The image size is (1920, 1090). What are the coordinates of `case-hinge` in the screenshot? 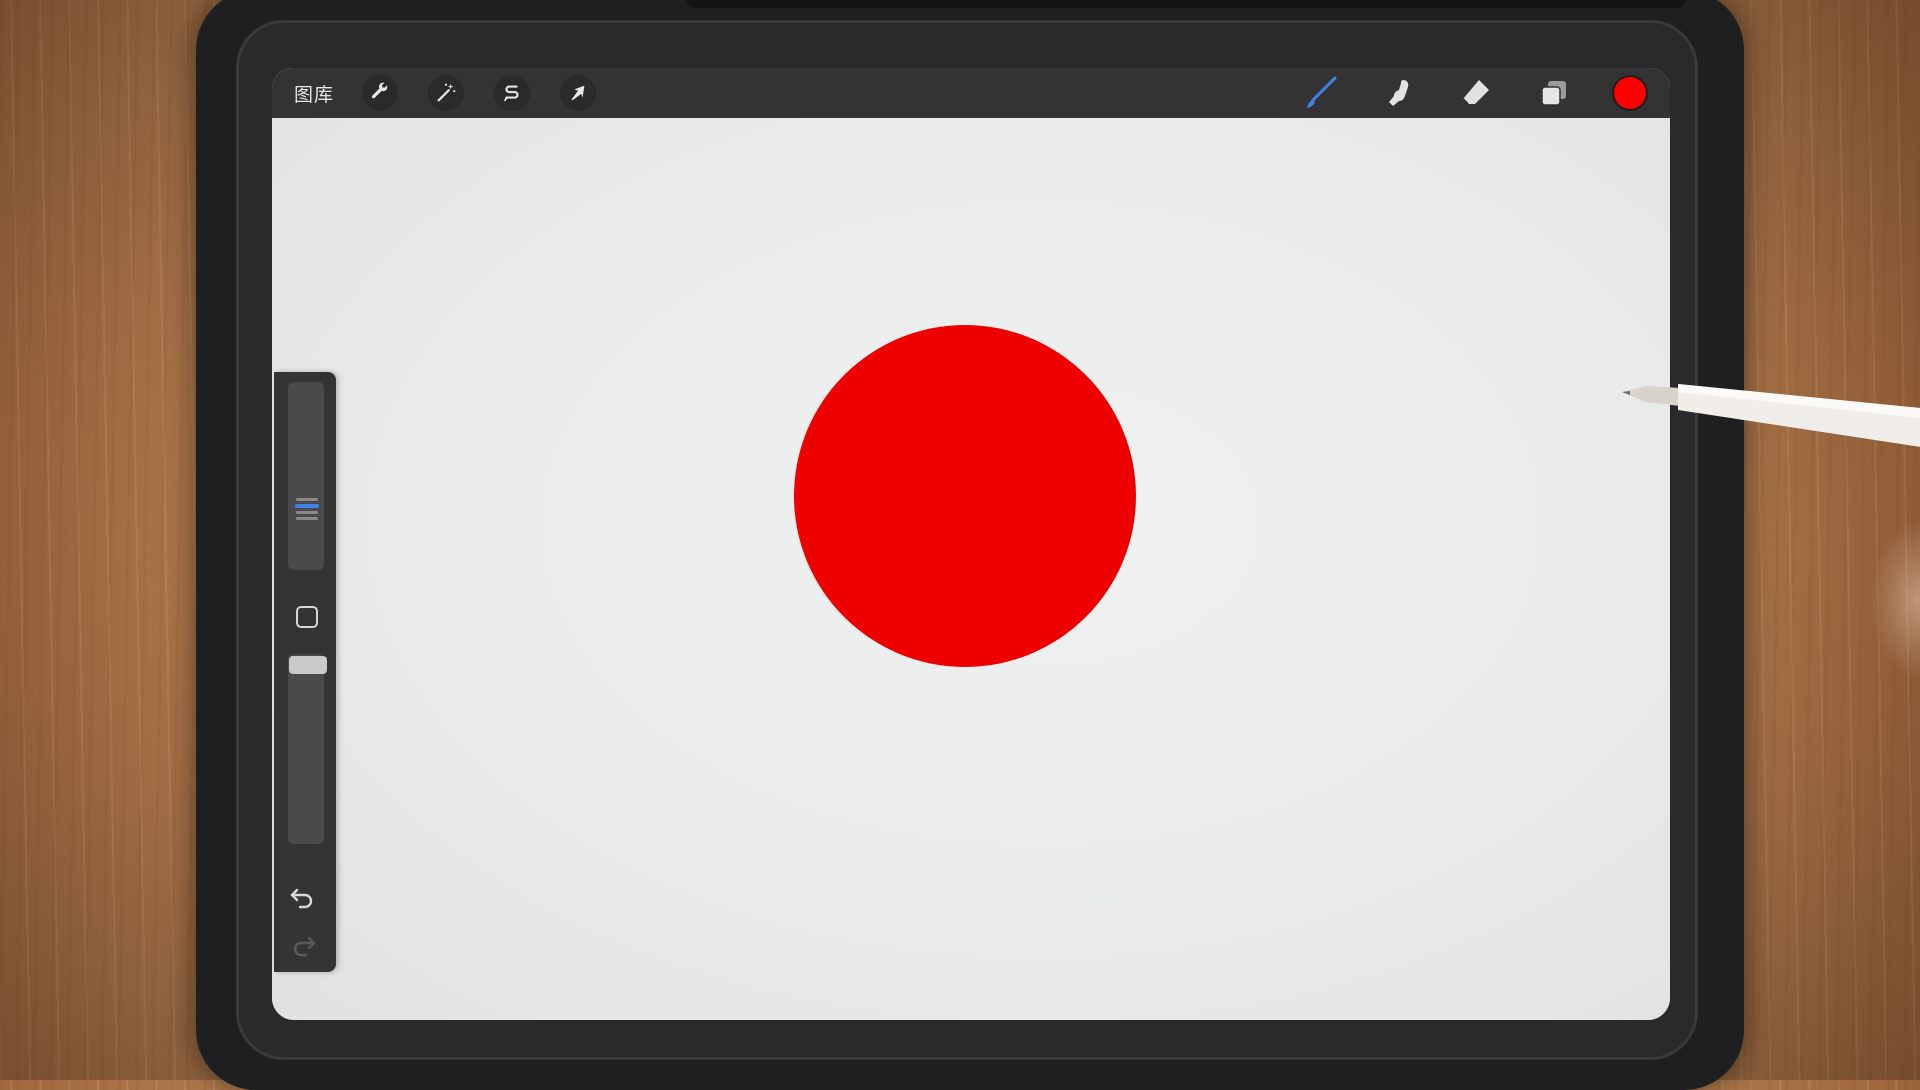 It's located at (1186, 4).